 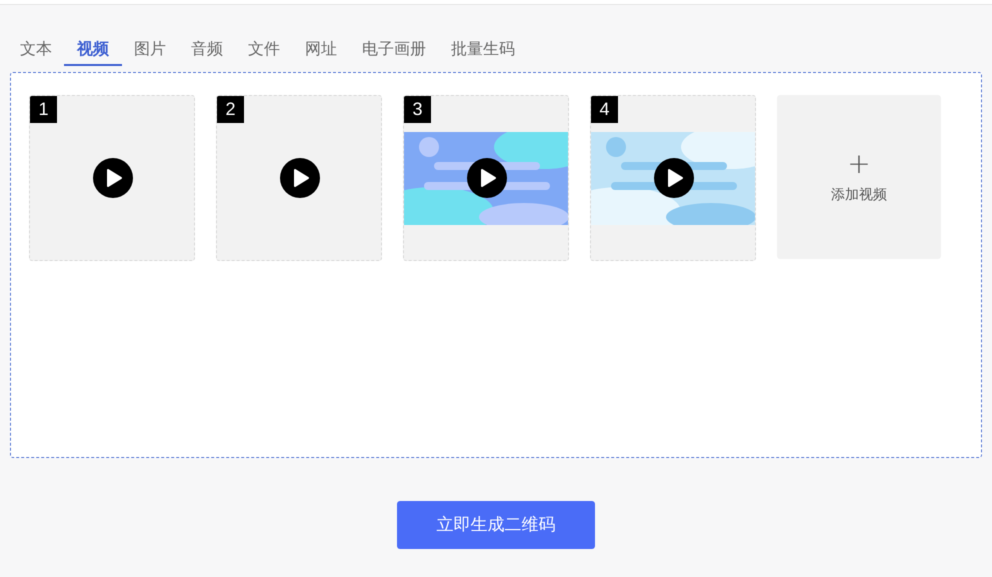 What do you see at coordinates (321, 51) in the screenshot?
I see `tab: 网址` at bounding box center [321, 51].